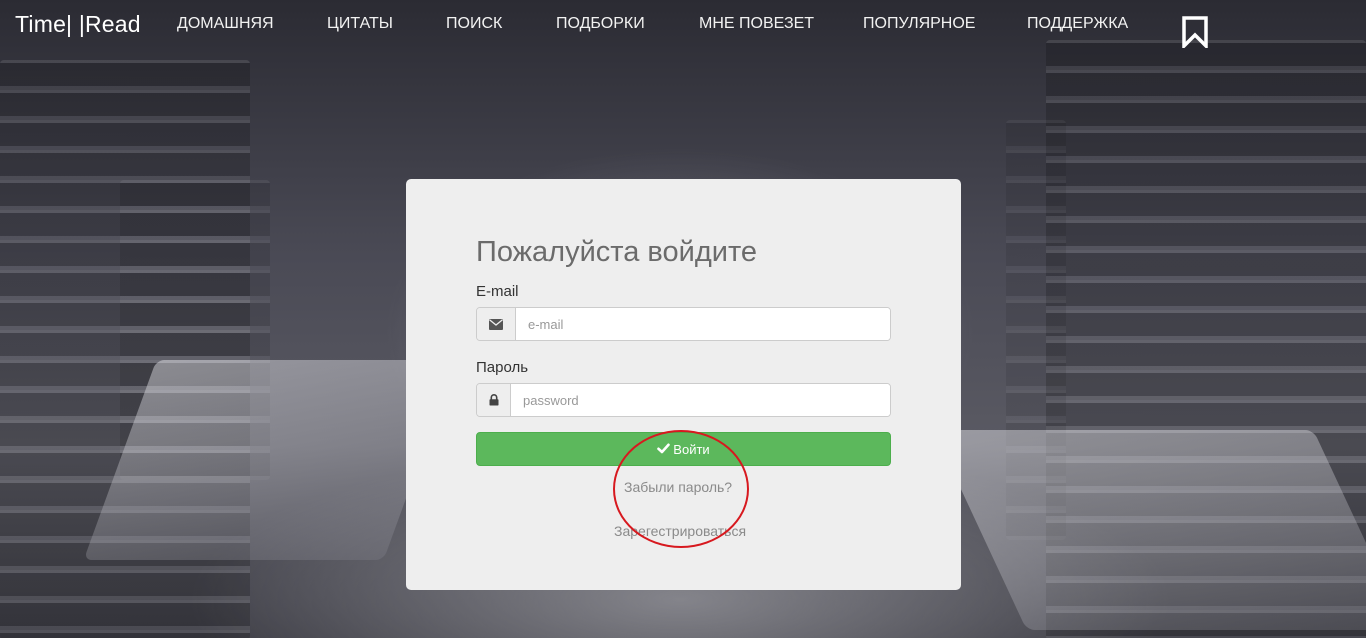 The image size is (1366, 638). I want to click on forgot-password-link: Забыли пароль?, so click(678, 487).